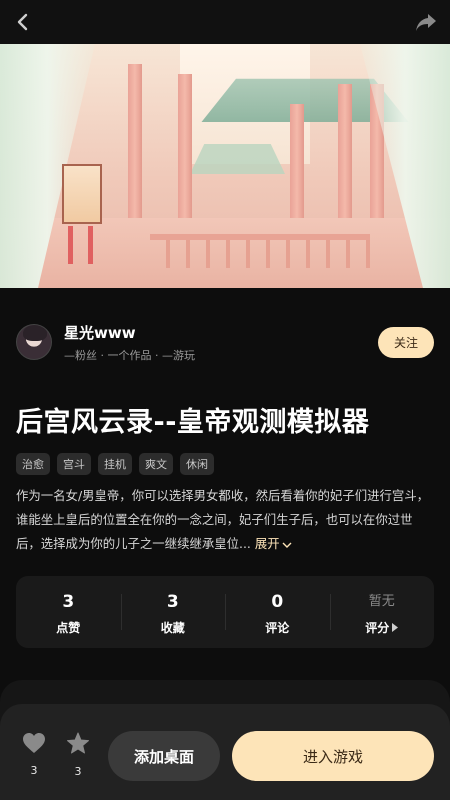 The image size is (450, 800). I want to click on caret-right-icon, so click(395, 627).